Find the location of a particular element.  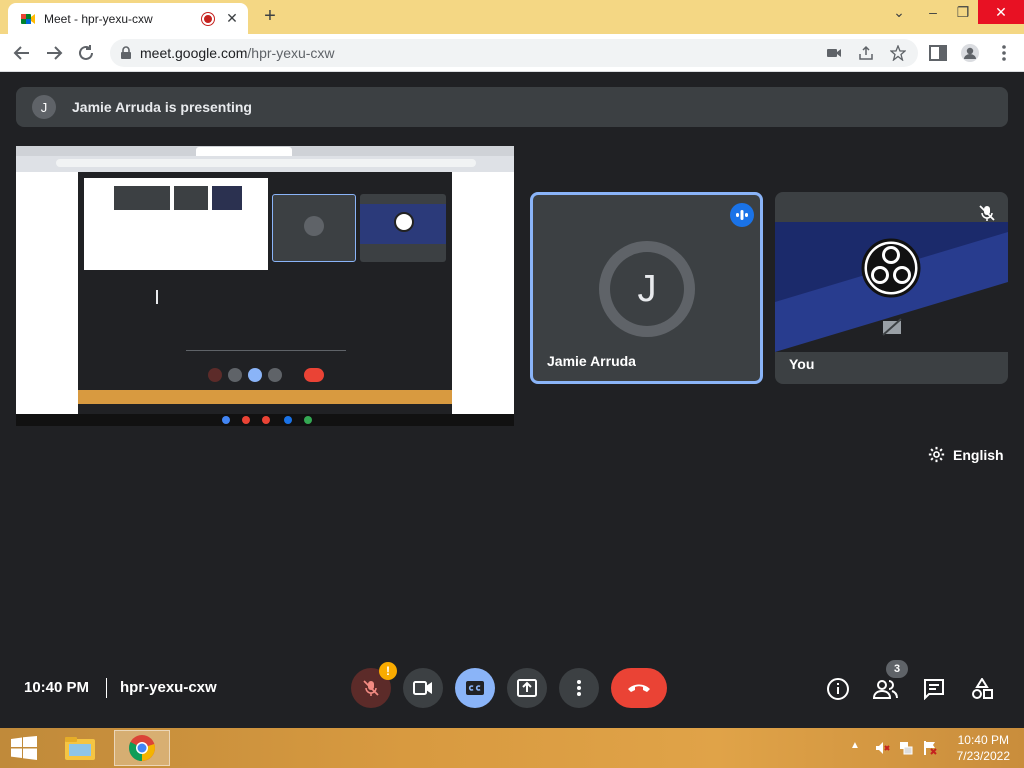

caption-language-button: English is located at coordinates (966, 454).